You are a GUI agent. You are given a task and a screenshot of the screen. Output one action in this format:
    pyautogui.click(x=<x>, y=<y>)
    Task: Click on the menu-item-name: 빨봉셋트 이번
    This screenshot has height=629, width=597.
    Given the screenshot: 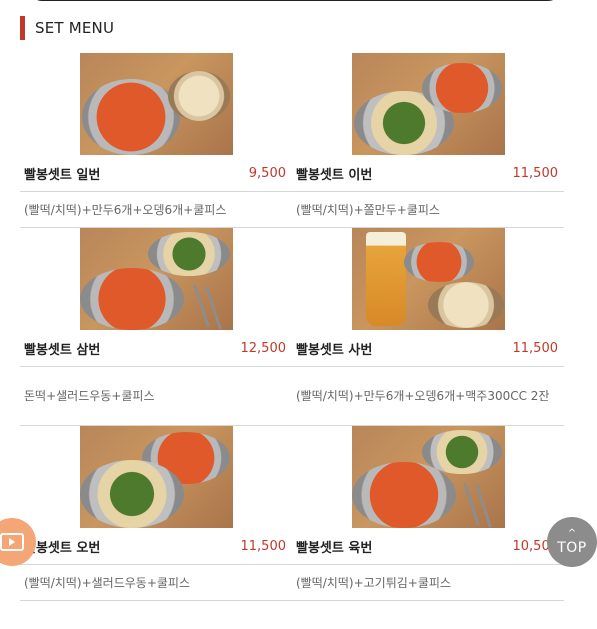 What is the action you would take?
    pyautogui.click(x=334, y=175)
    